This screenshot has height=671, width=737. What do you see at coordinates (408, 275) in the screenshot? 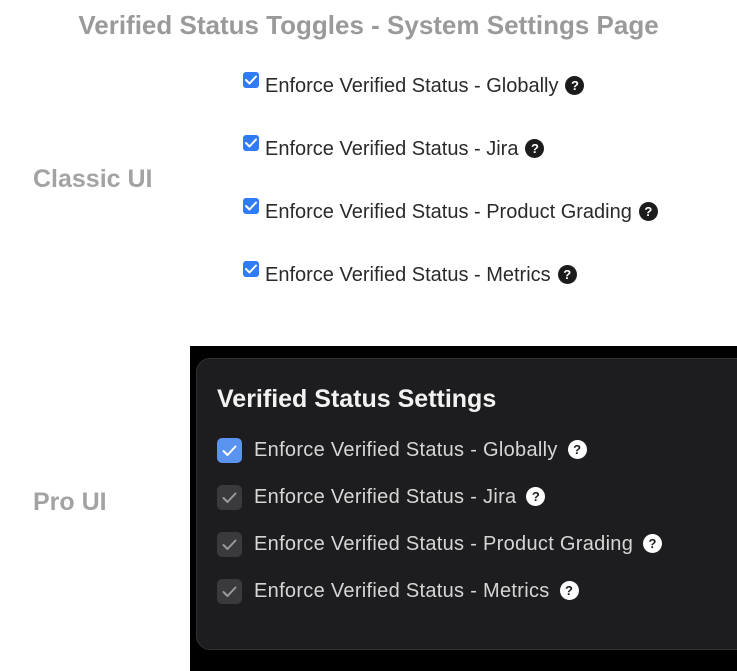
I see `classic-setting-label: Enforce Verified Status - Metrics` at bounding box center [408, 275].